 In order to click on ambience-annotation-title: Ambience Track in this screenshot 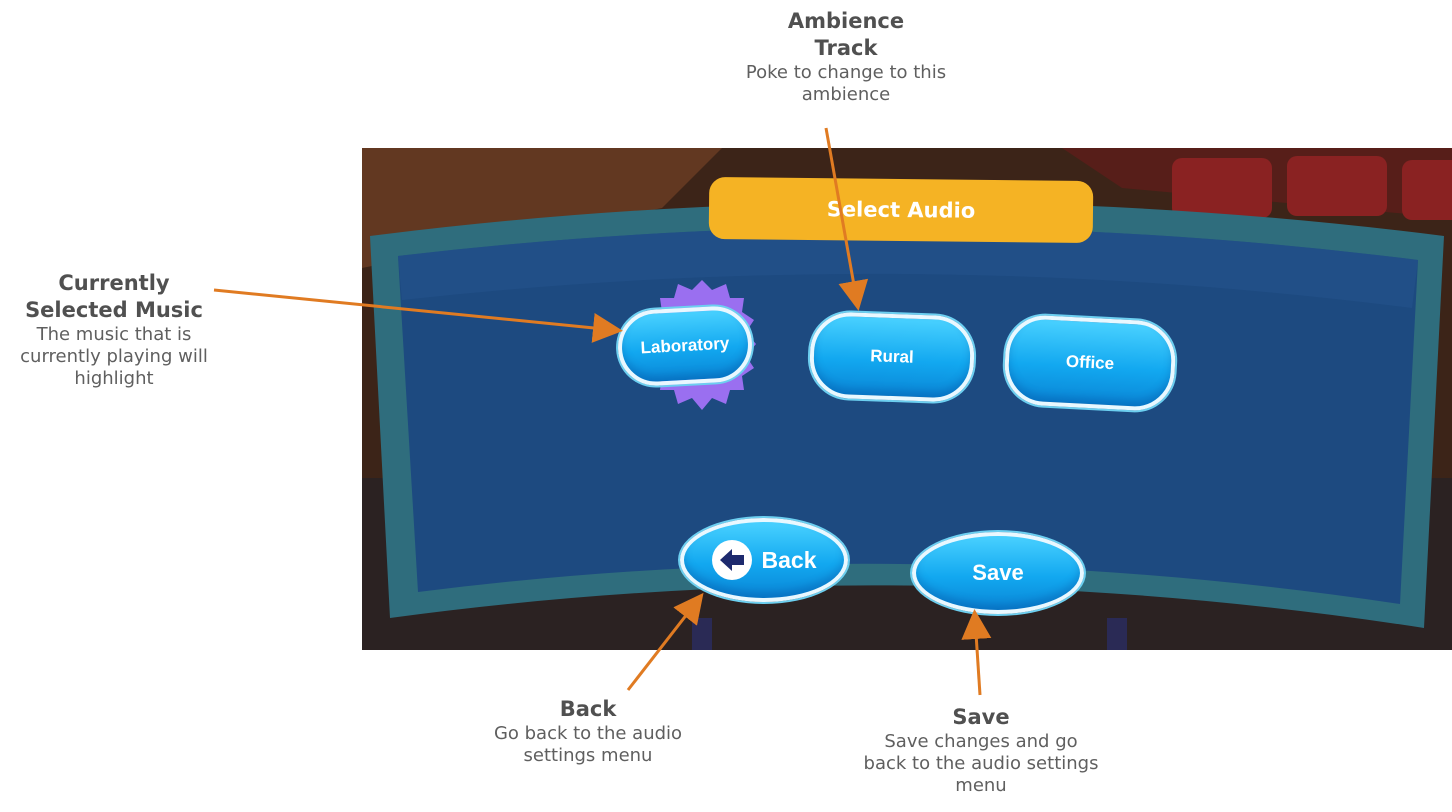, I will do `click(846, 34)`.